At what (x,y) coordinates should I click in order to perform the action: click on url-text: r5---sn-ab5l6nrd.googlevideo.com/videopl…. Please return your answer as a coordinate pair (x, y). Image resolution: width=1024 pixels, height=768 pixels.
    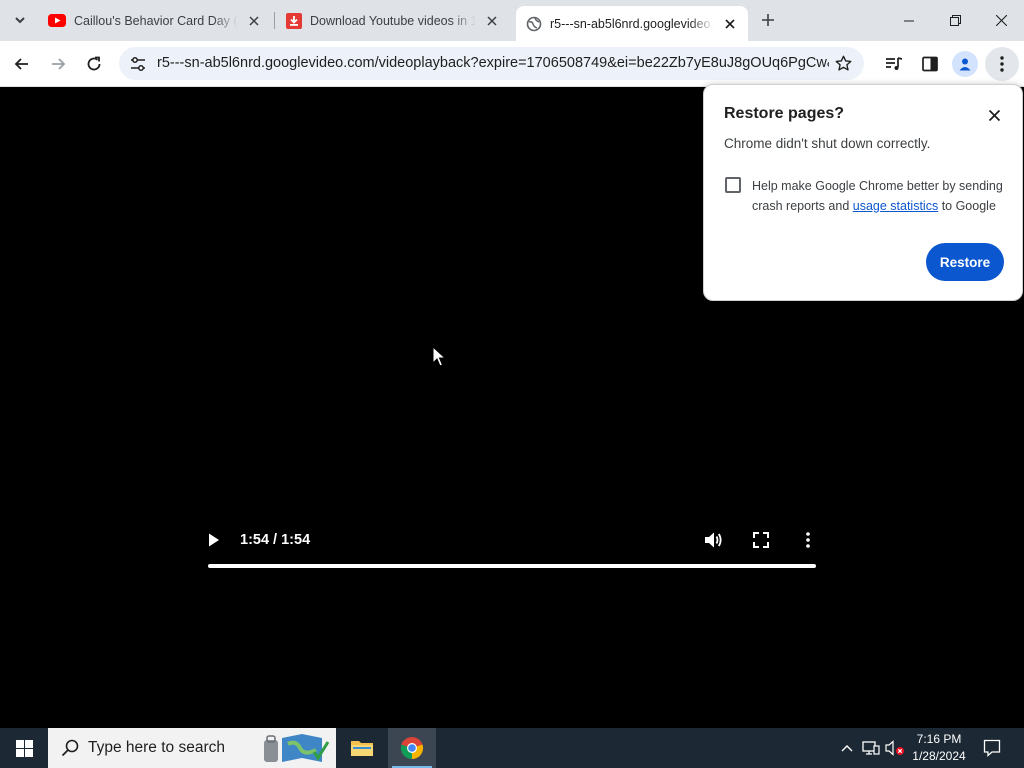
    Looking at the image, I should click on (493, 63).